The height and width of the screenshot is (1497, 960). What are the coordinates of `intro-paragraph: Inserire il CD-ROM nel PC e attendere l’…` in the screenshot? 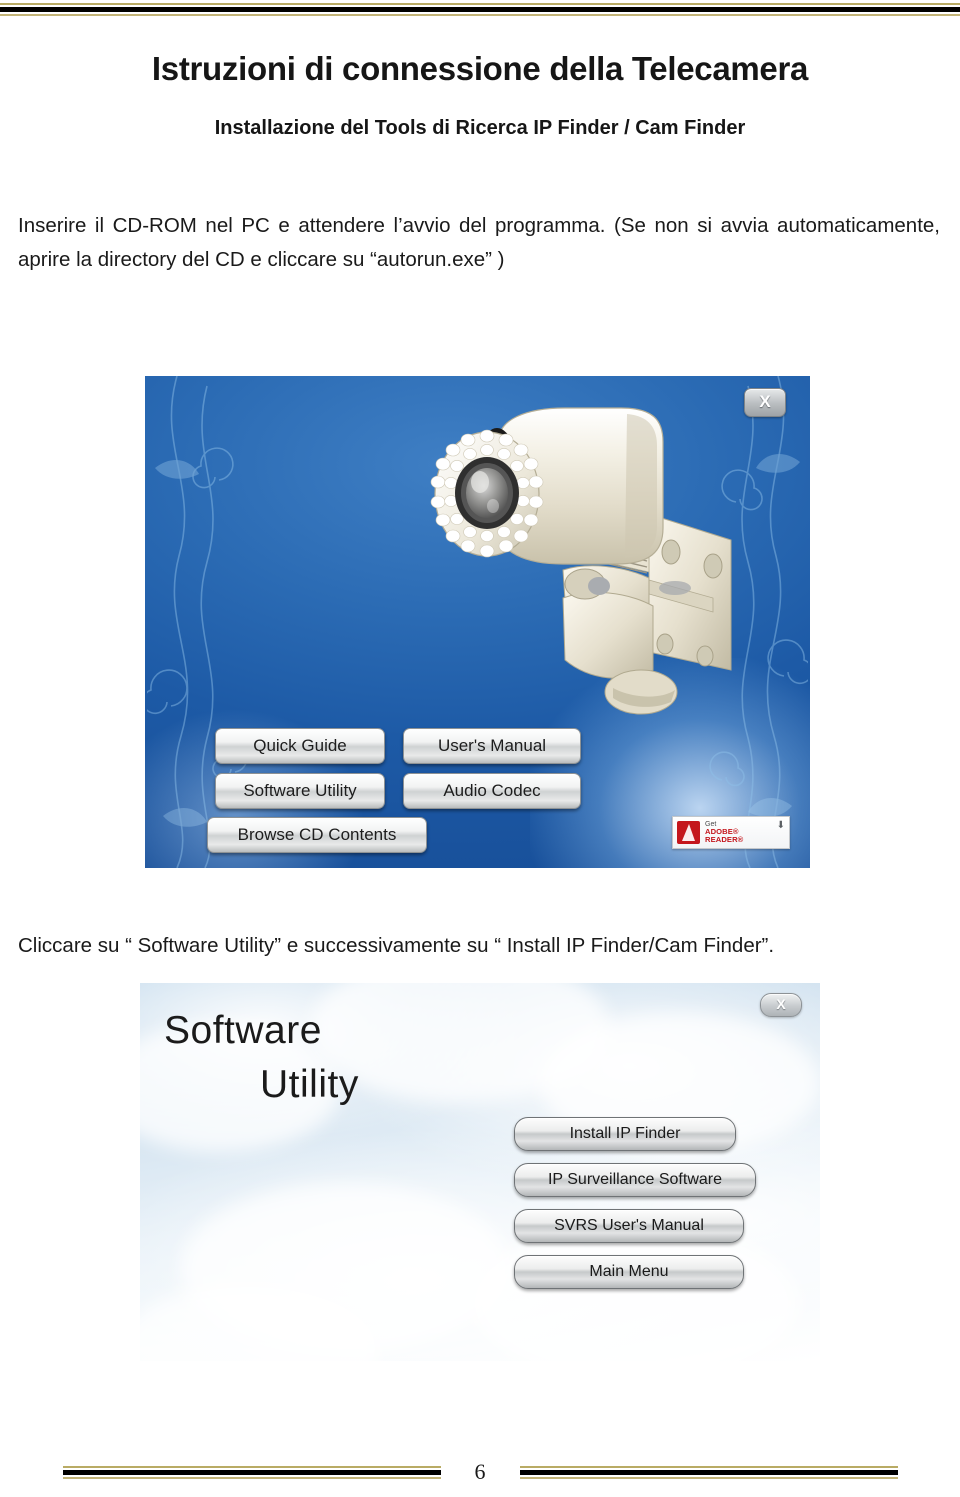 It's located at (479, 242).